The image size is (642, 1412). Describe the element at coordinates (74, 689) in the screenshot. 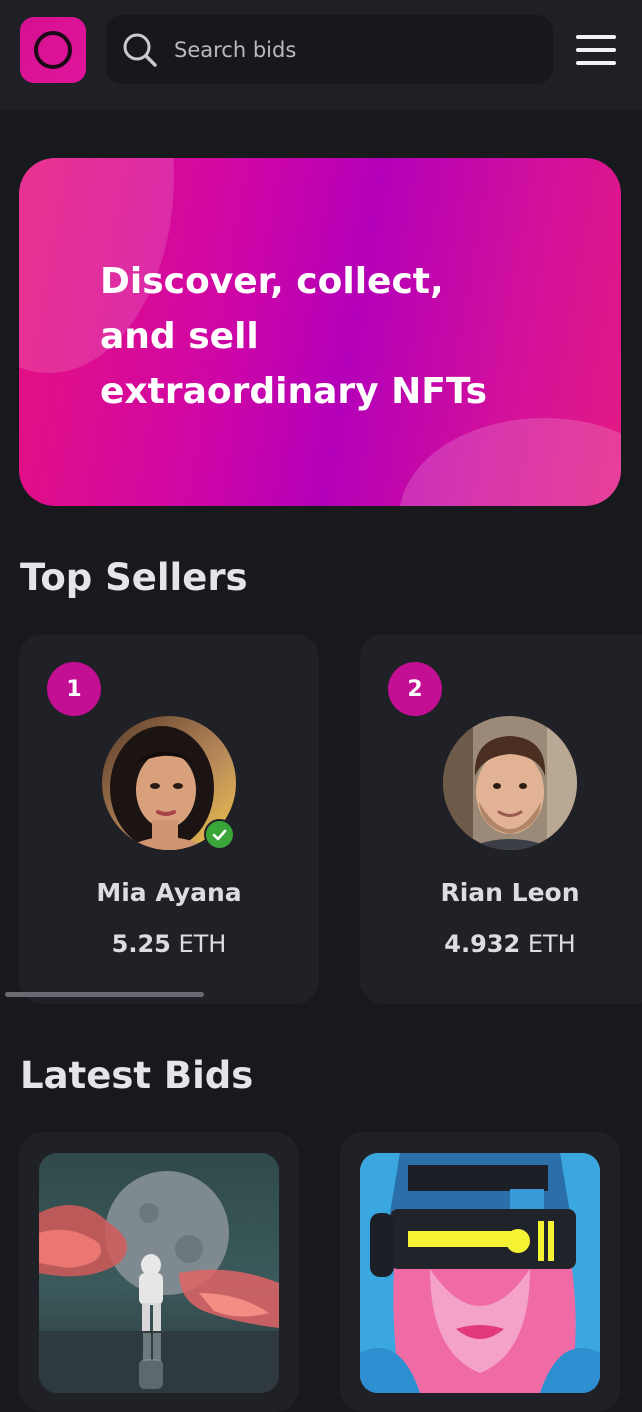

I see `rank-badge: 1` at that location.